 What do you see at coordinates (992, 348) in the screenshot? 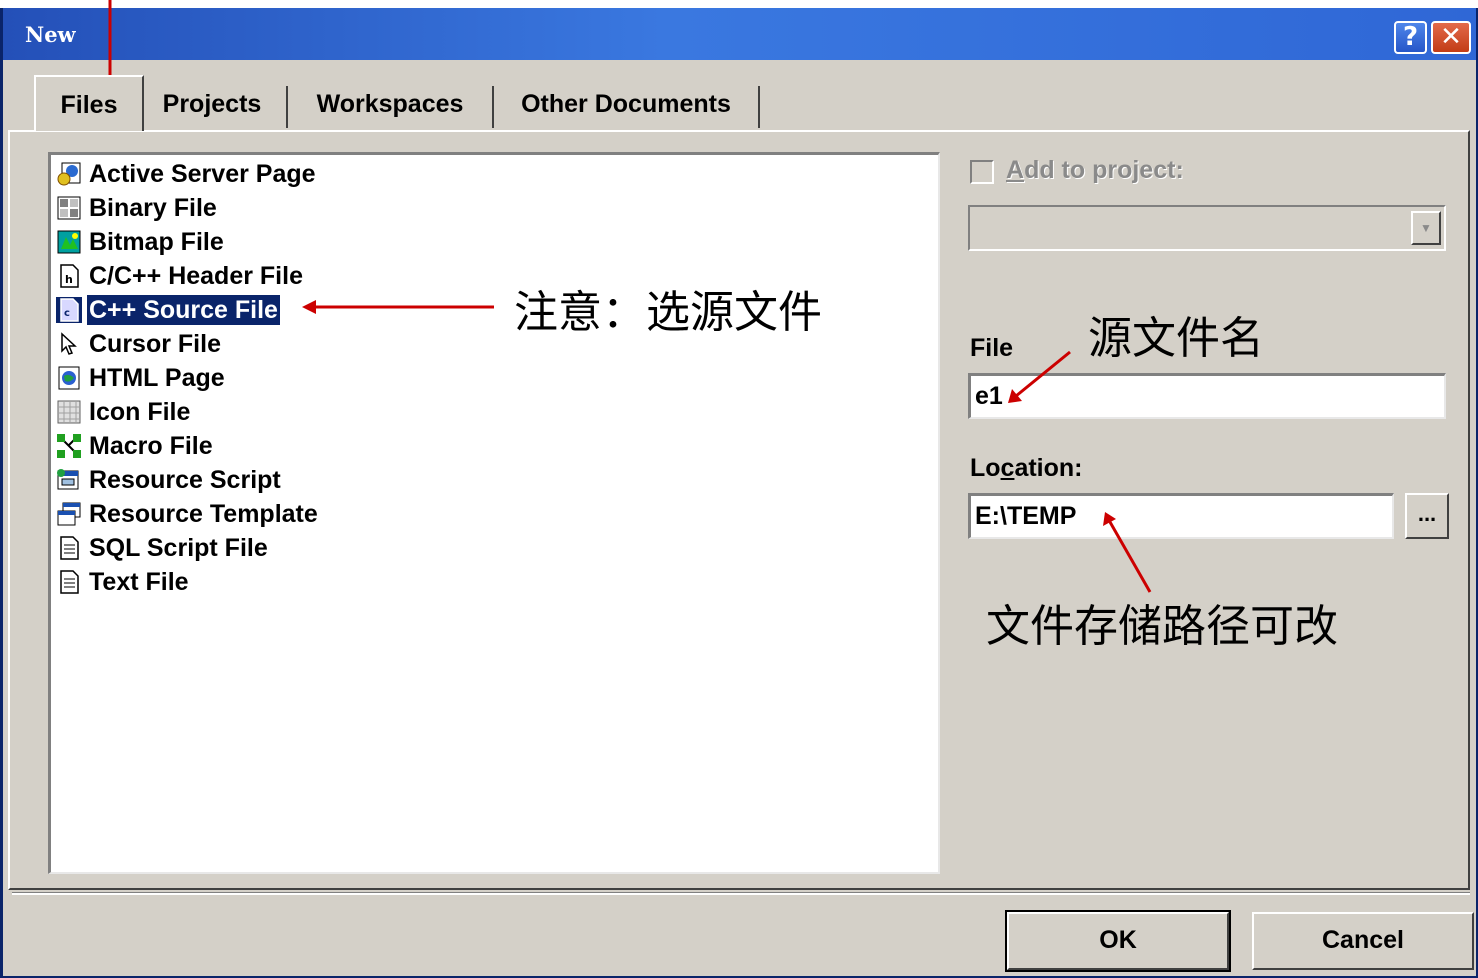
I see `file-name-label: File` at bounding box center [992, 348].